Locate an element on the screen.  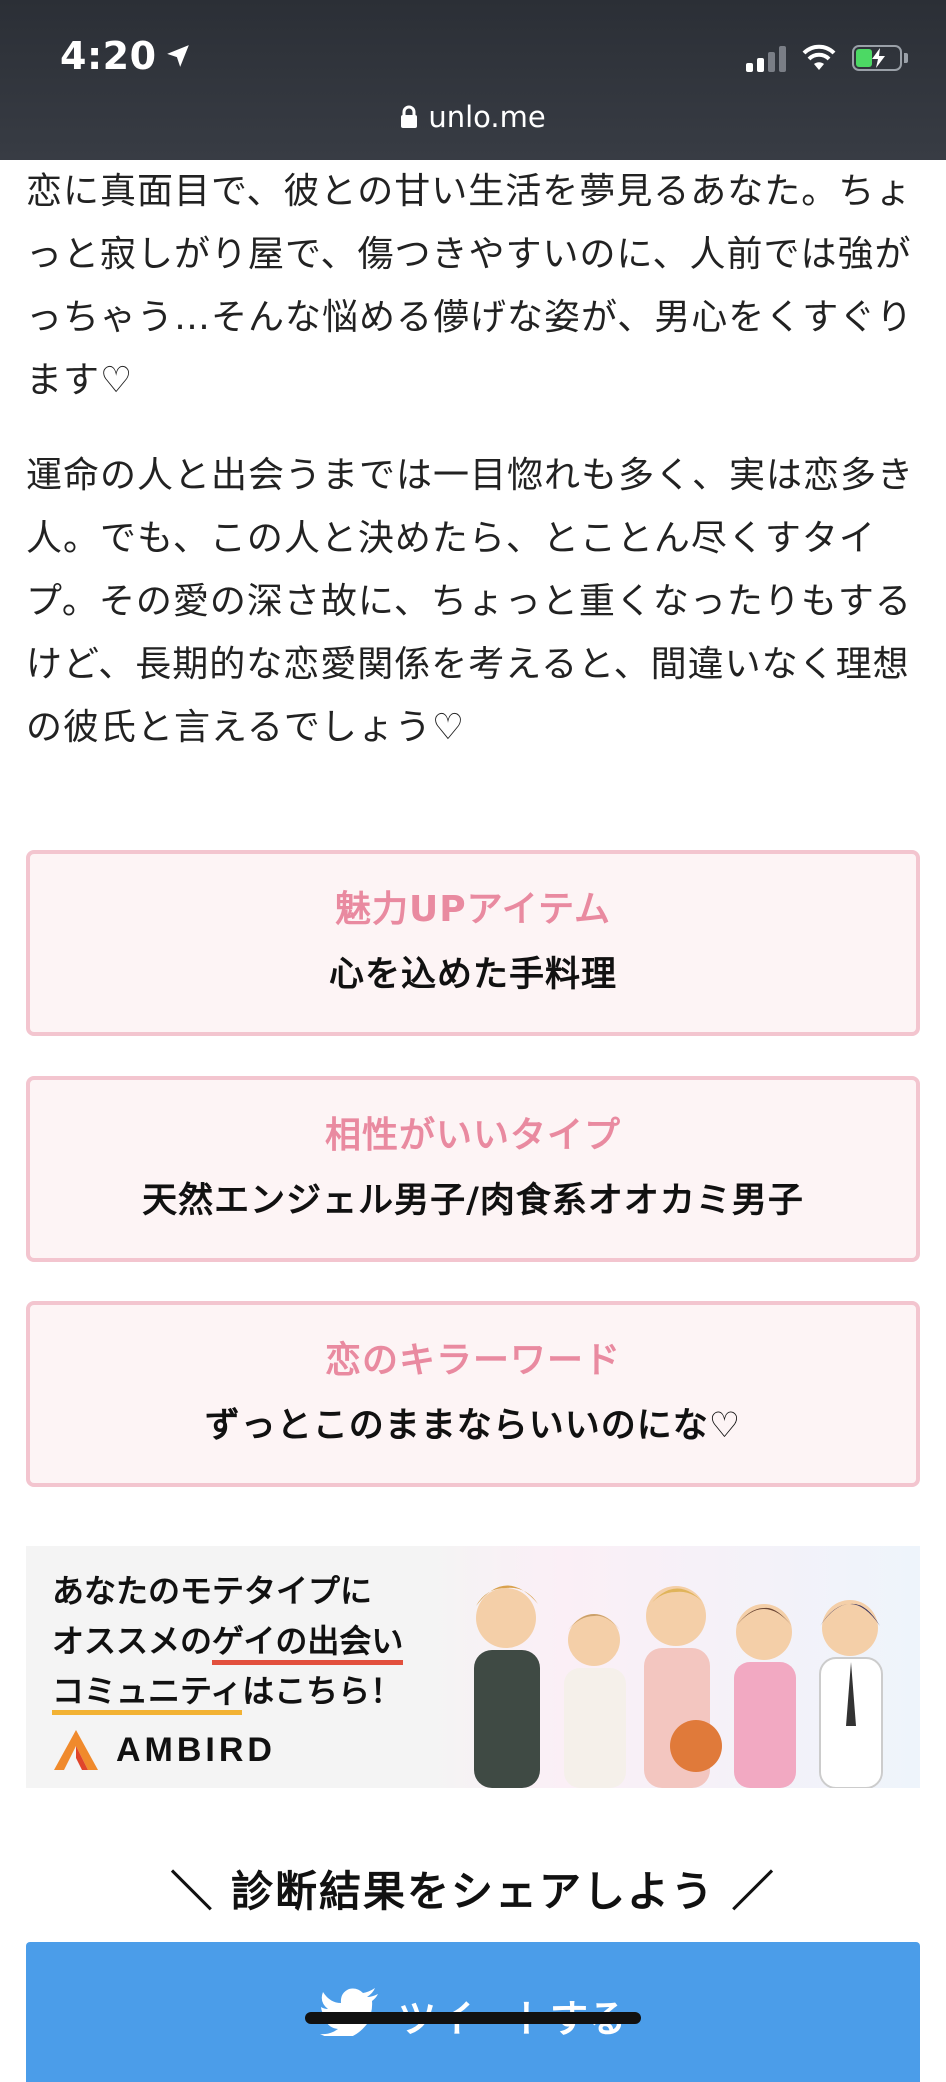
banner-highlight-2: コミュニティ is located at coordinates (147, 1693).